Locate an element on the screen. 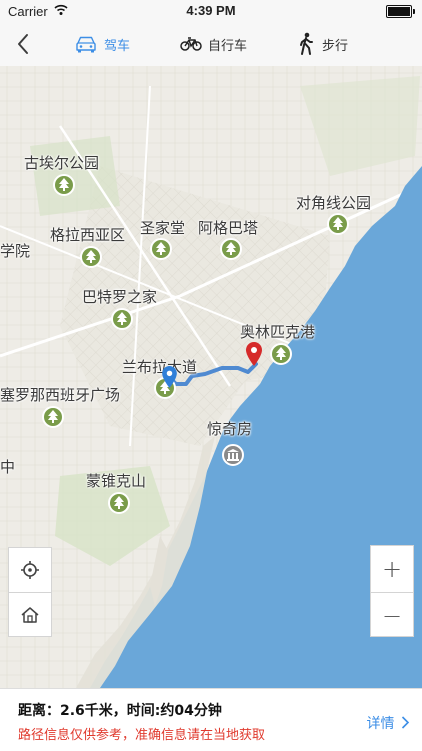 This screenshot has height=751, width=422. details-button: 详情 is located at coordinates (388, 723).